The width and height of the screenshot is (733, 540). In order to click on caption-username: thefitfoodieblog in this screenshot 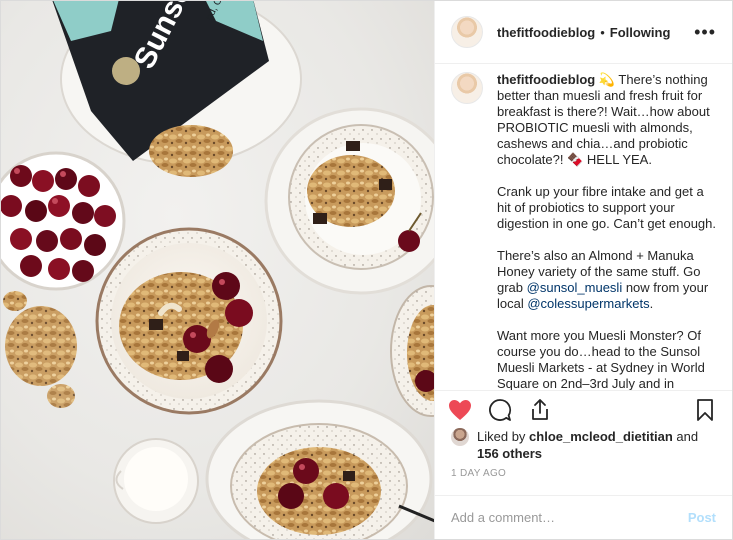, I will do `click(546, 79)`.